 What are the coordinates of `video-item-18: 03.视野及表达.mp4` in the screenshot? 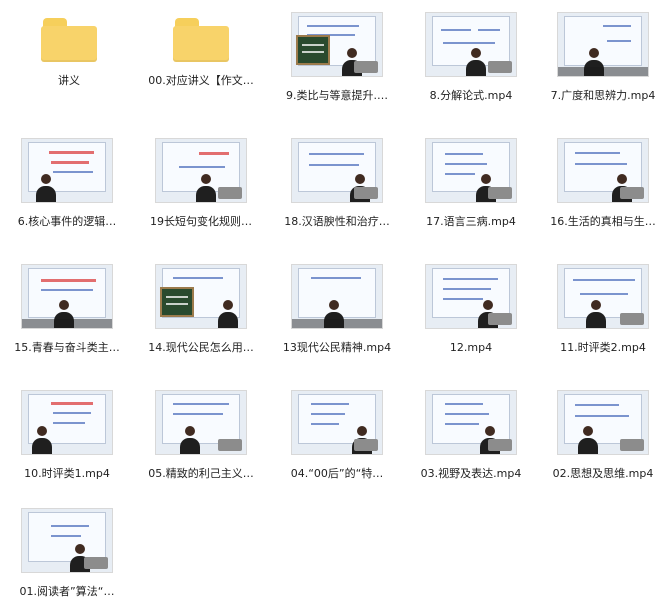 It's located at (471, 441).